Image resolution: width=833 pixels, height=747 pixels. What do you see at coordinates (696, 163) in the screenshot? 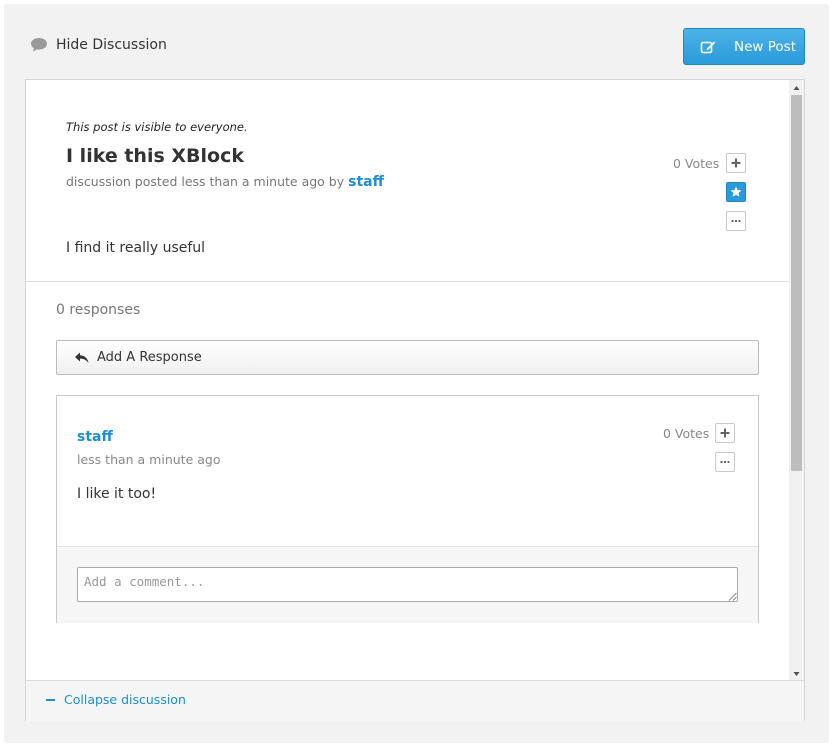
I see `post-vote-count: 0 Votes` at bounding box center [696, 163].